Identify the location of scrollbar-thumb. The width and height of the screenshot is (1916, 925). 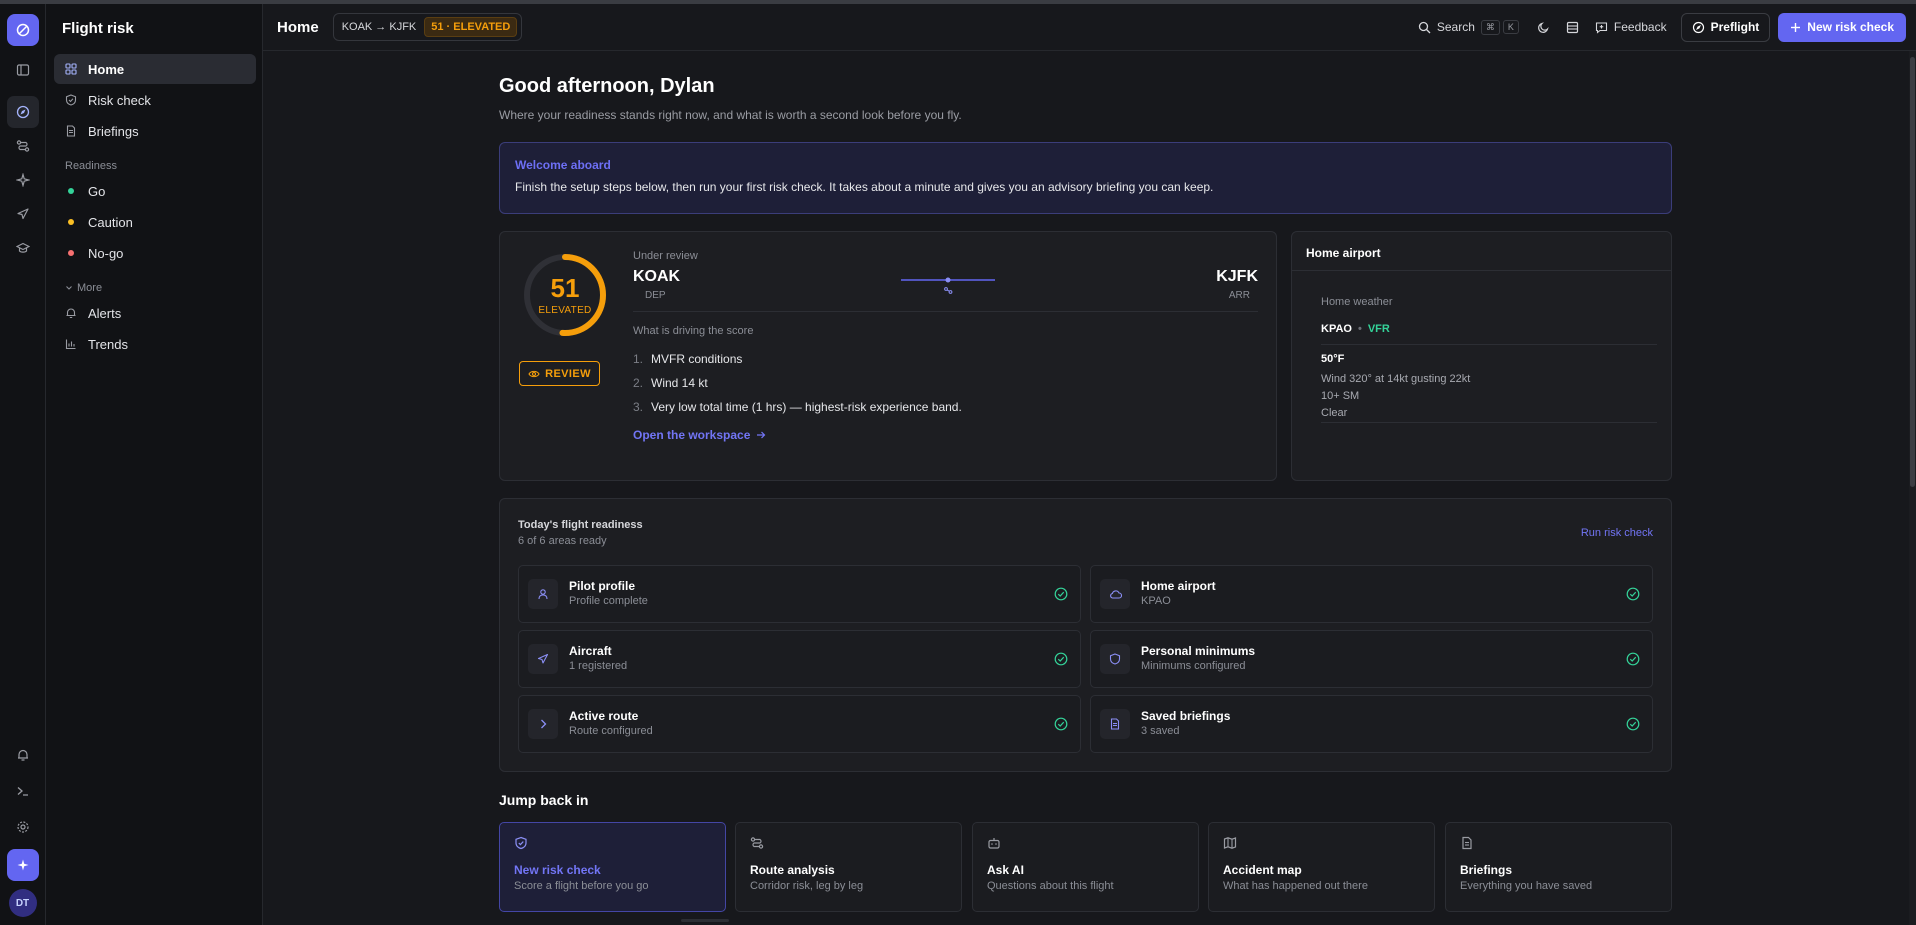
(1912, 272).